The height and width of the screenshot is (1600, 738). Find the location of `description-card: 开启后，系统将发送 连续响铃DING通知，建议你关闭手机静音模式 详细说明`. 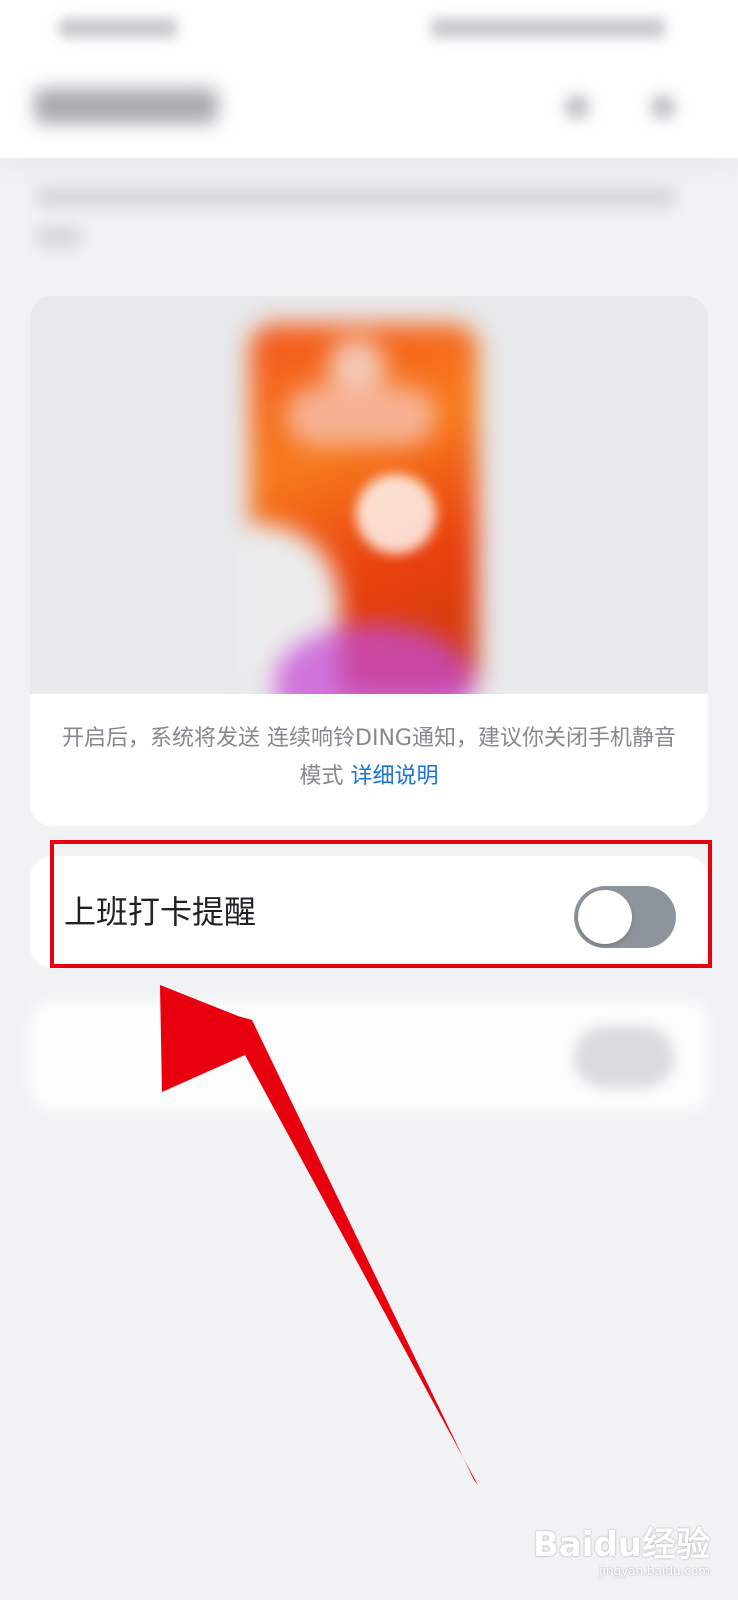

description-card: 开启后，系统将发送 连续响铃DING通知，建议你关闭手机静音模式 详细说明 is located at coordinates (369, 760).